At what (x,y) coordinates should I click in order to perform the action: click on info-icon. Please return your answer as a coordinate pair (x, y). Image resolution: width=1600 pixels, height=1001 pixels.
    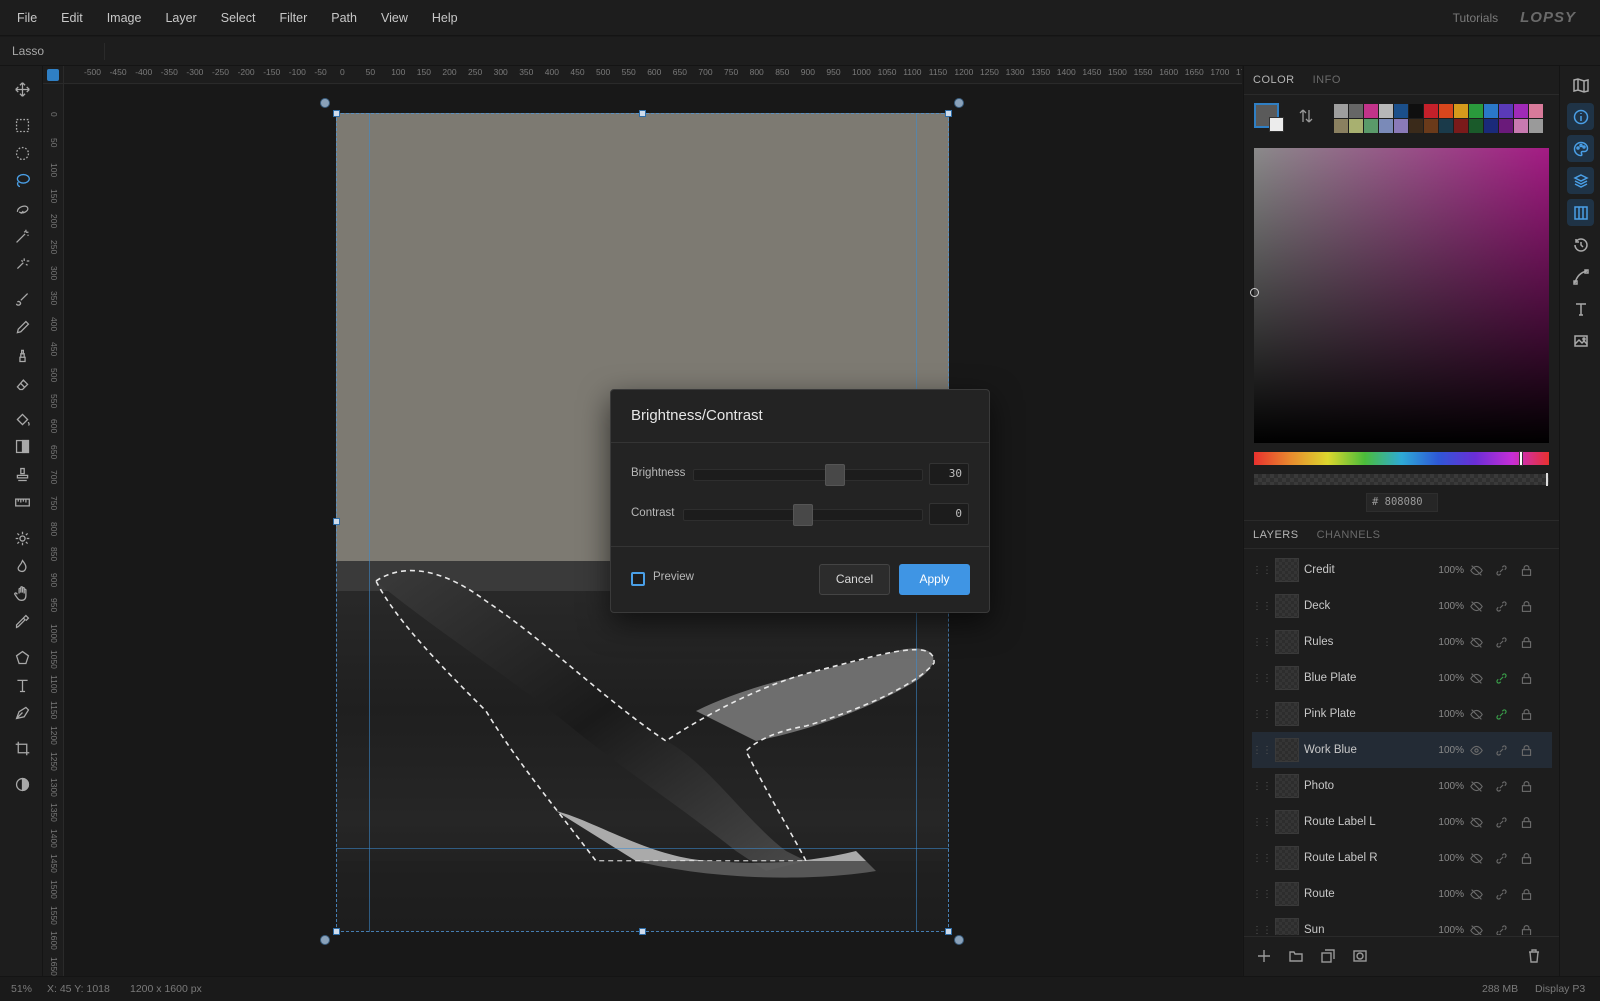
    Looking at the image, I should click on (1580, 116).